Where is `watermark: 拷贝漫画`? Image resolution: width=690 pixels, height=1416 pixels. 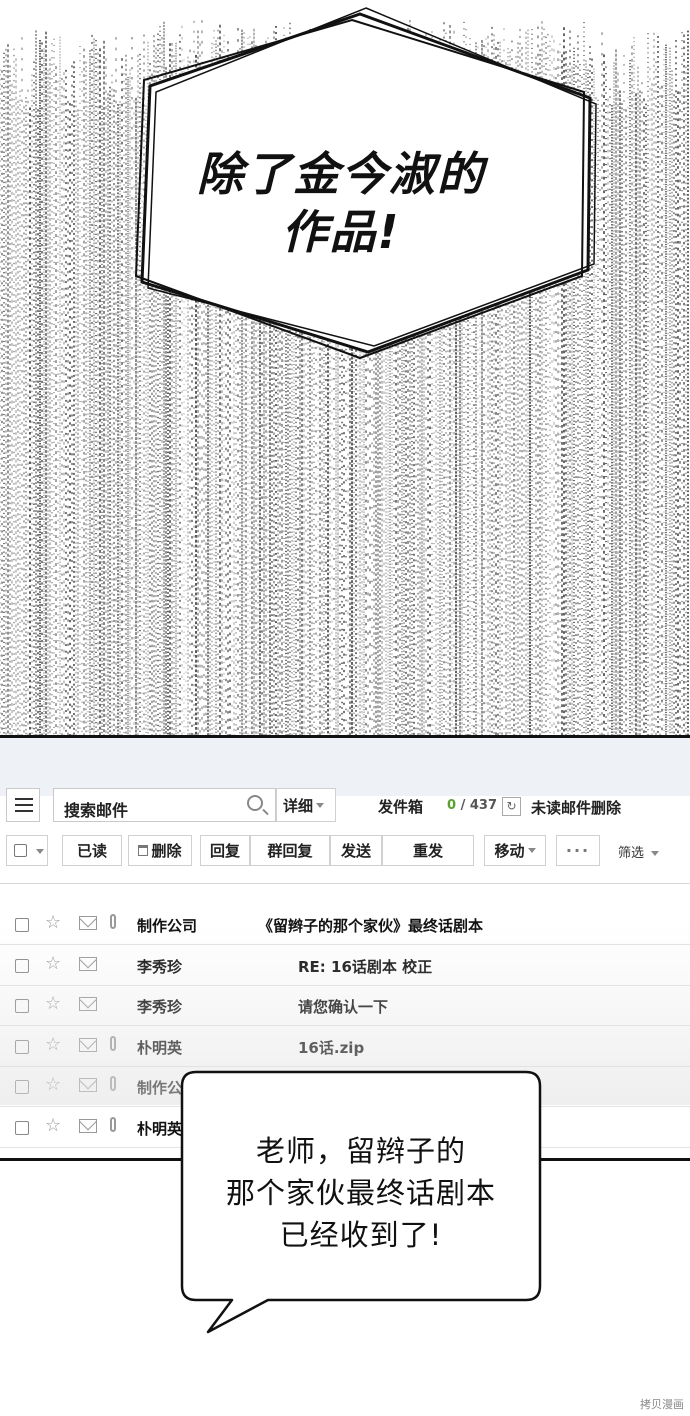 watermark: 拷贝漫画 is located at coordinates (662, 1404).